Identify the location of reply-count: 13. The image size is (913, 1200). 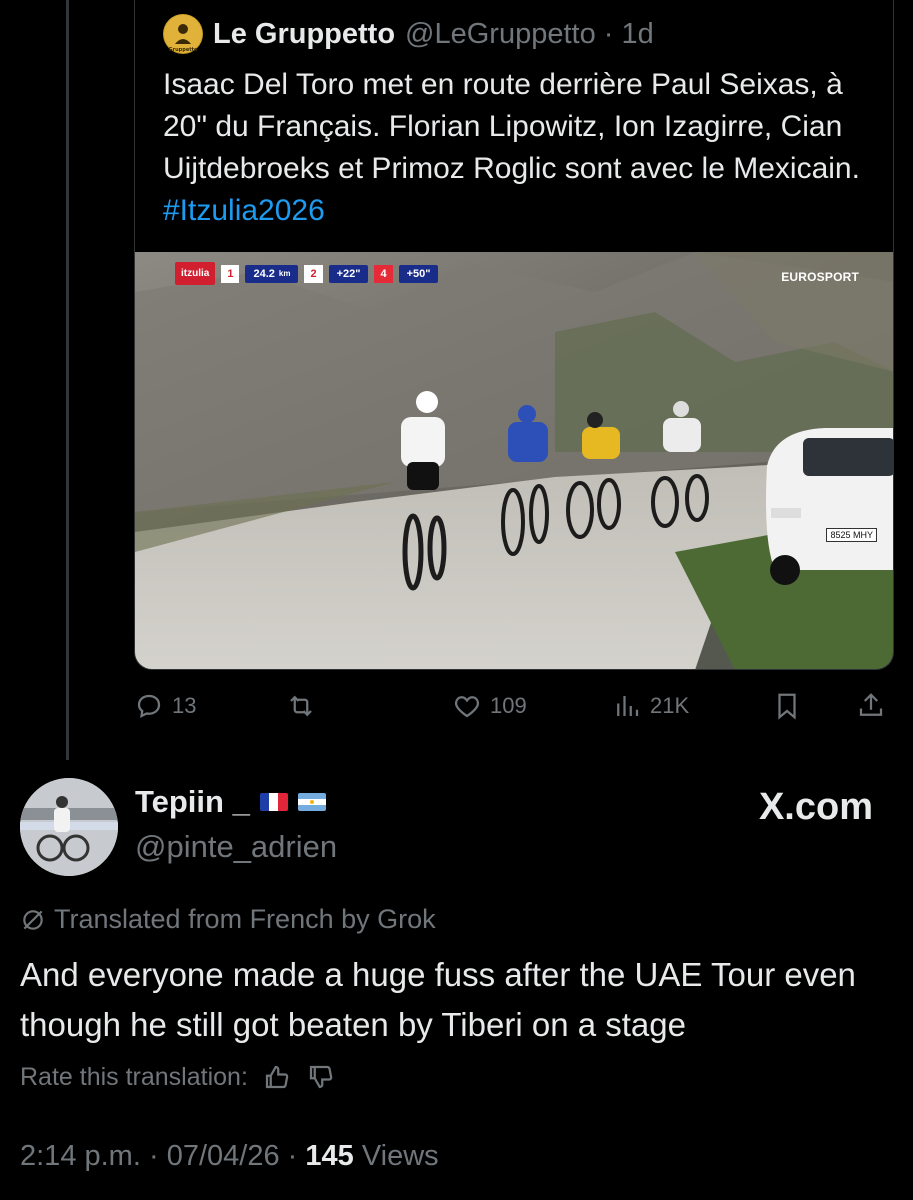
(184, 705).